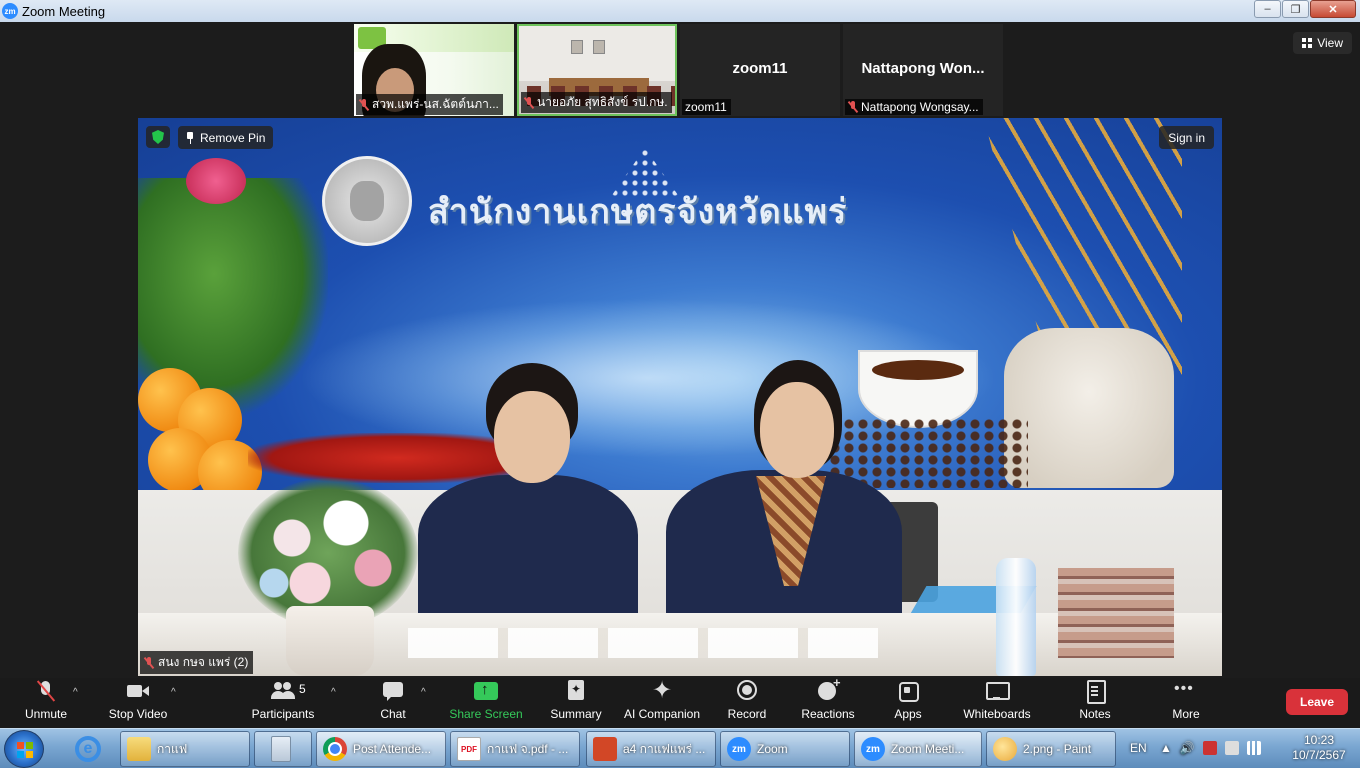 This screenshot has width=1360, height=768. I want to click on unmute-button: Unmute, so click(46, 703).